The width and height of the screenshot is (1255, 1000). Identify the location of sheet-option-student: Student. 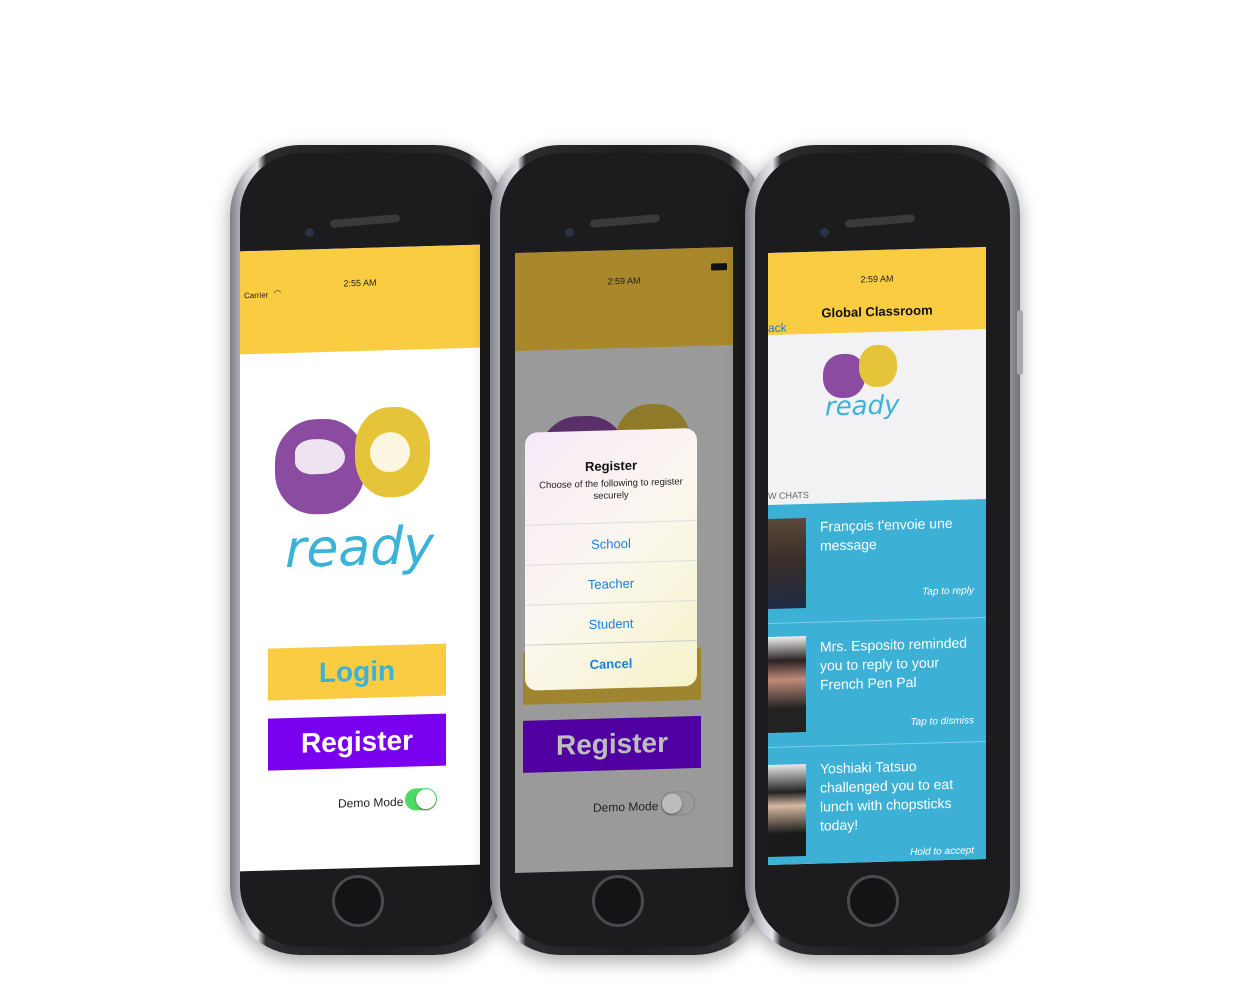
(611, 622).